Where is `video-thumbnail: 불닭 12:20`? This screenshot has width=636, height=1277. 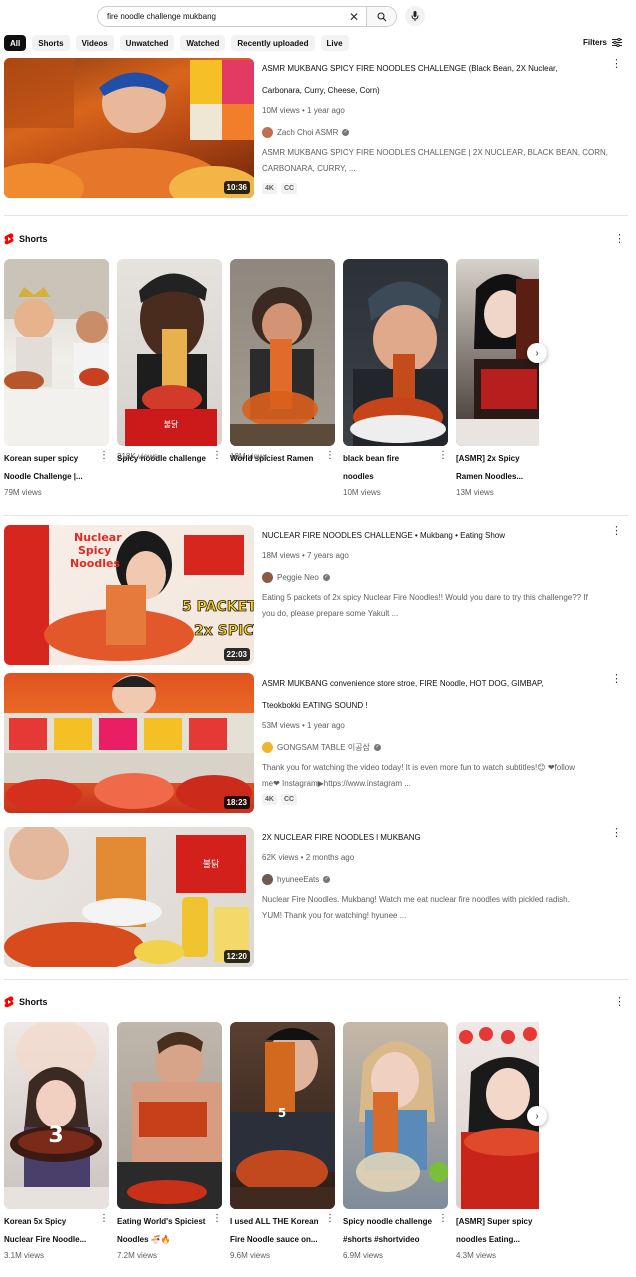
video-thumbnail: 불닭 12:20 is located at coordinates (129, 897).